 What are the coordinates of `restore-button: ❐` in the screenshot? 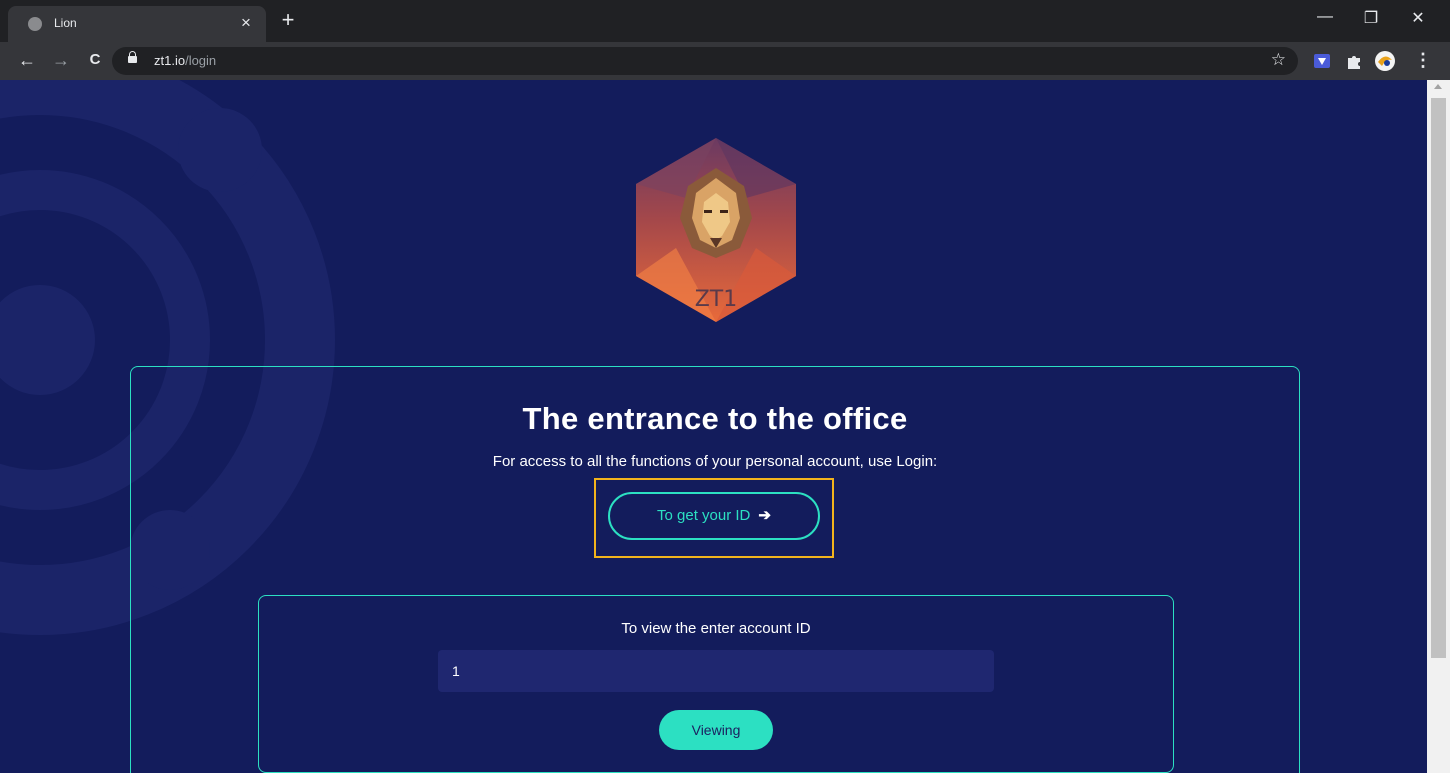 It's located at (1371, 18).